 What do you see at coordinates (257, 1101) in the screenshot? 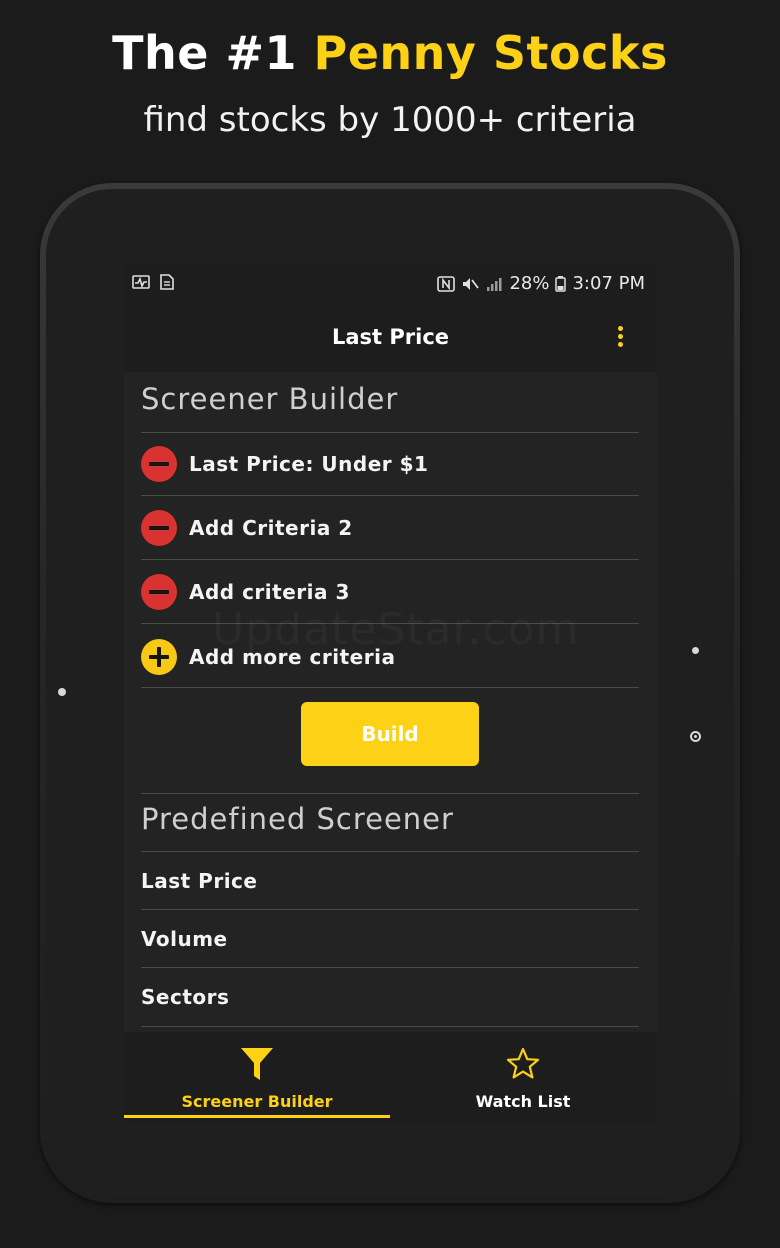
I see `tab-label: Screener Builder` at bounding box center [257, 1101].